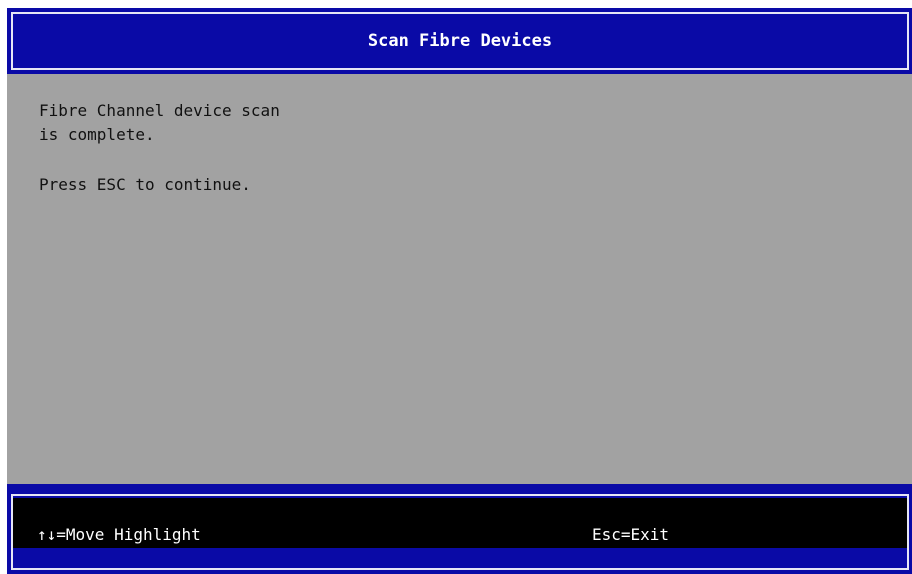  I want to click on title-frame: Scan Fibre Devices, so click(460, 41).